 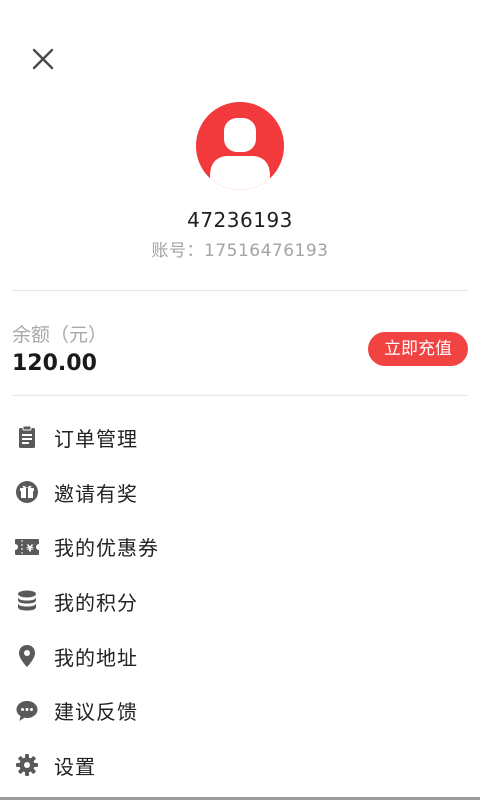 I want to click on coupon-icon: ¥, so click(x=27, y=547).